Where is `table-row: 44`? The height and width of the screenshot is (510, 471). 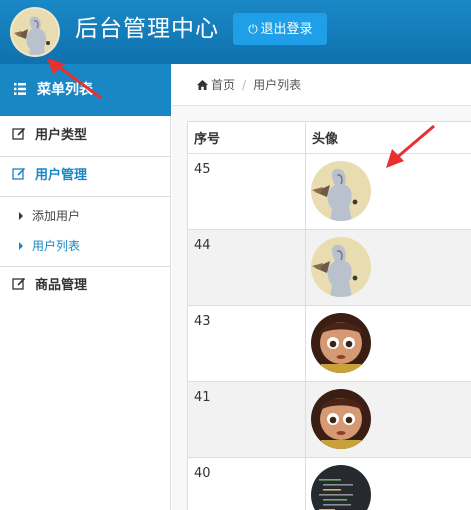
table-row: 44 is located at coordinates (329, 267).